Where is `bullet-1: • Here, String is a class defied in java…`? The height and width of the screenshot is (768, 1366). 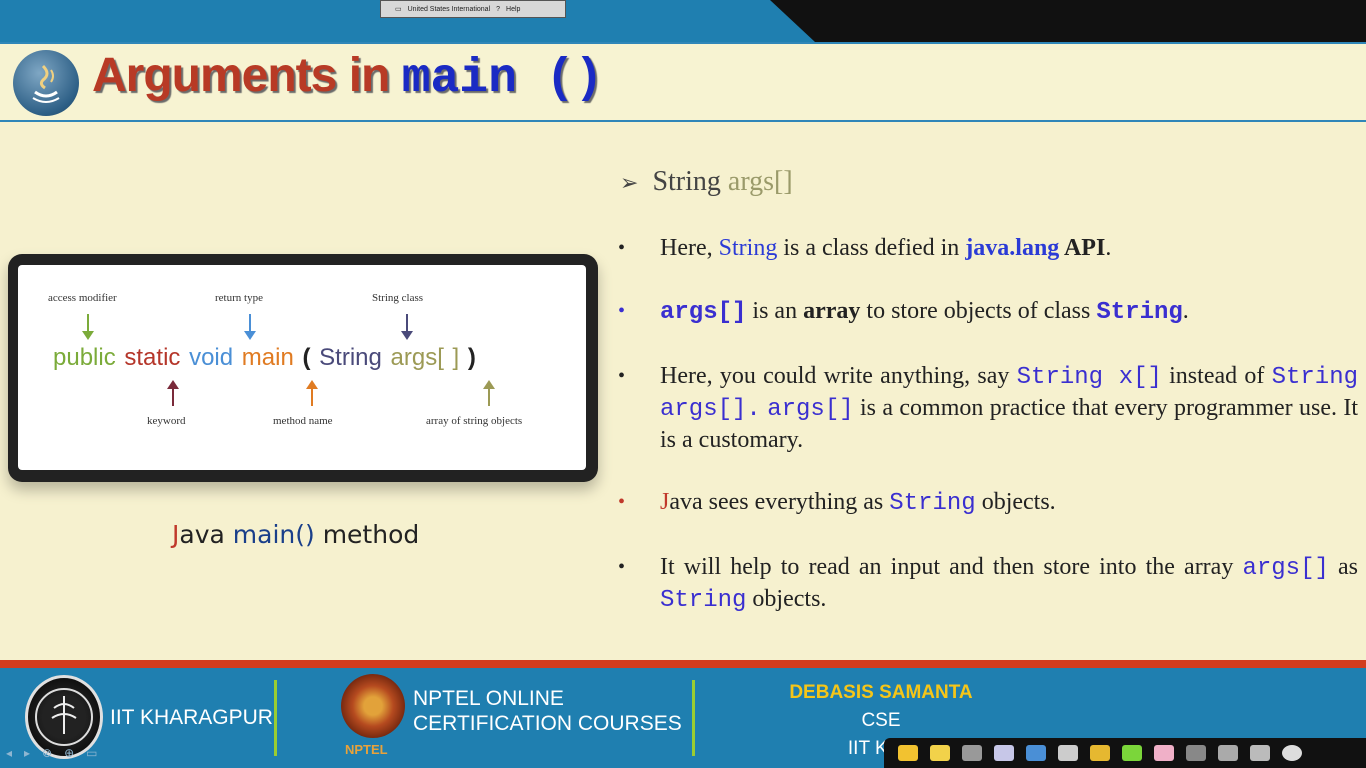
bullet-1: • Here, String is a class defied in java… is located at coordinates (988, 248).